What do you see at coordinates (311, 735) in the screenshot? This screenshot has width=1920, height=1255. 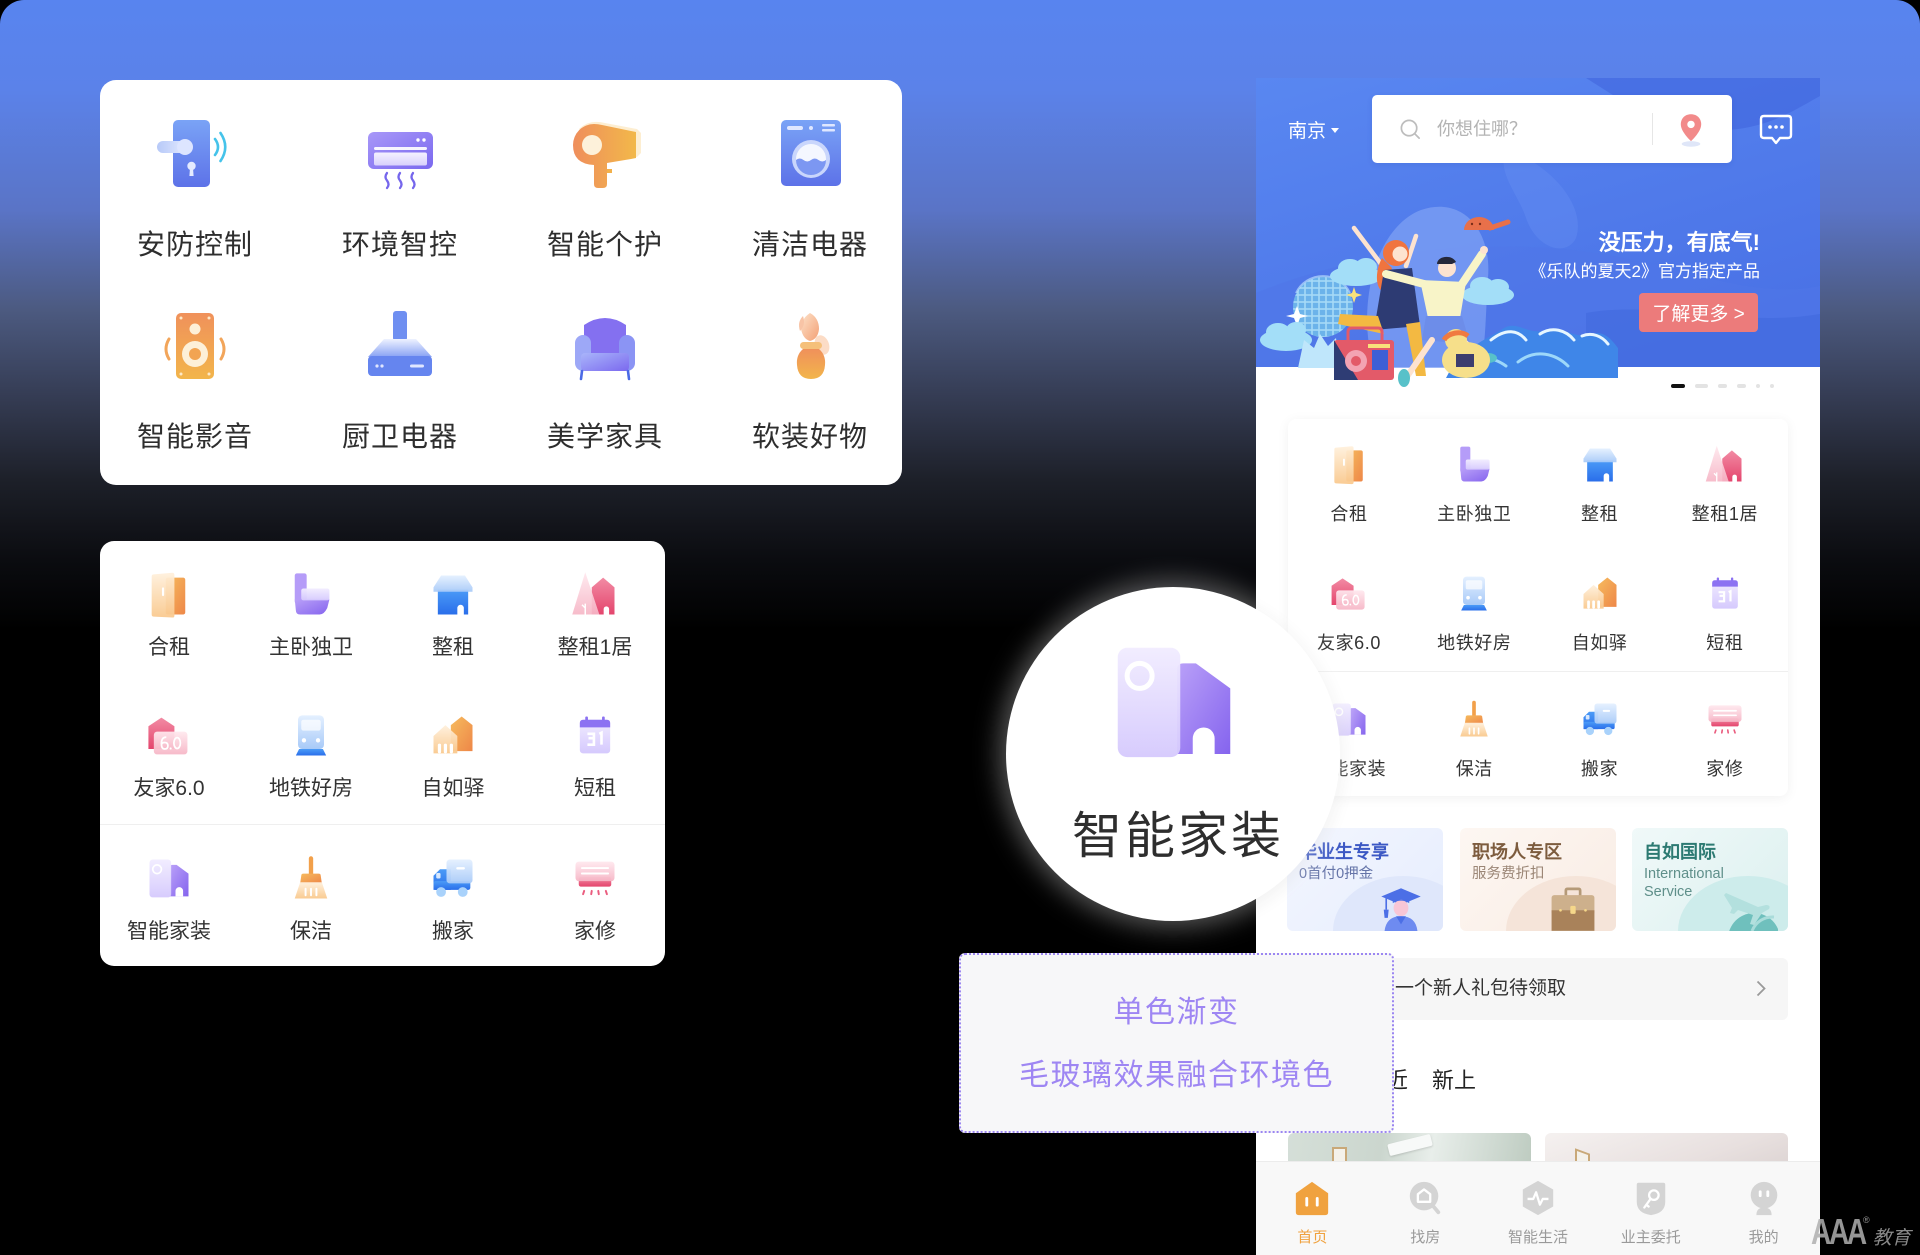 I see `subway-train-icon` at bounding box center [311, 735].